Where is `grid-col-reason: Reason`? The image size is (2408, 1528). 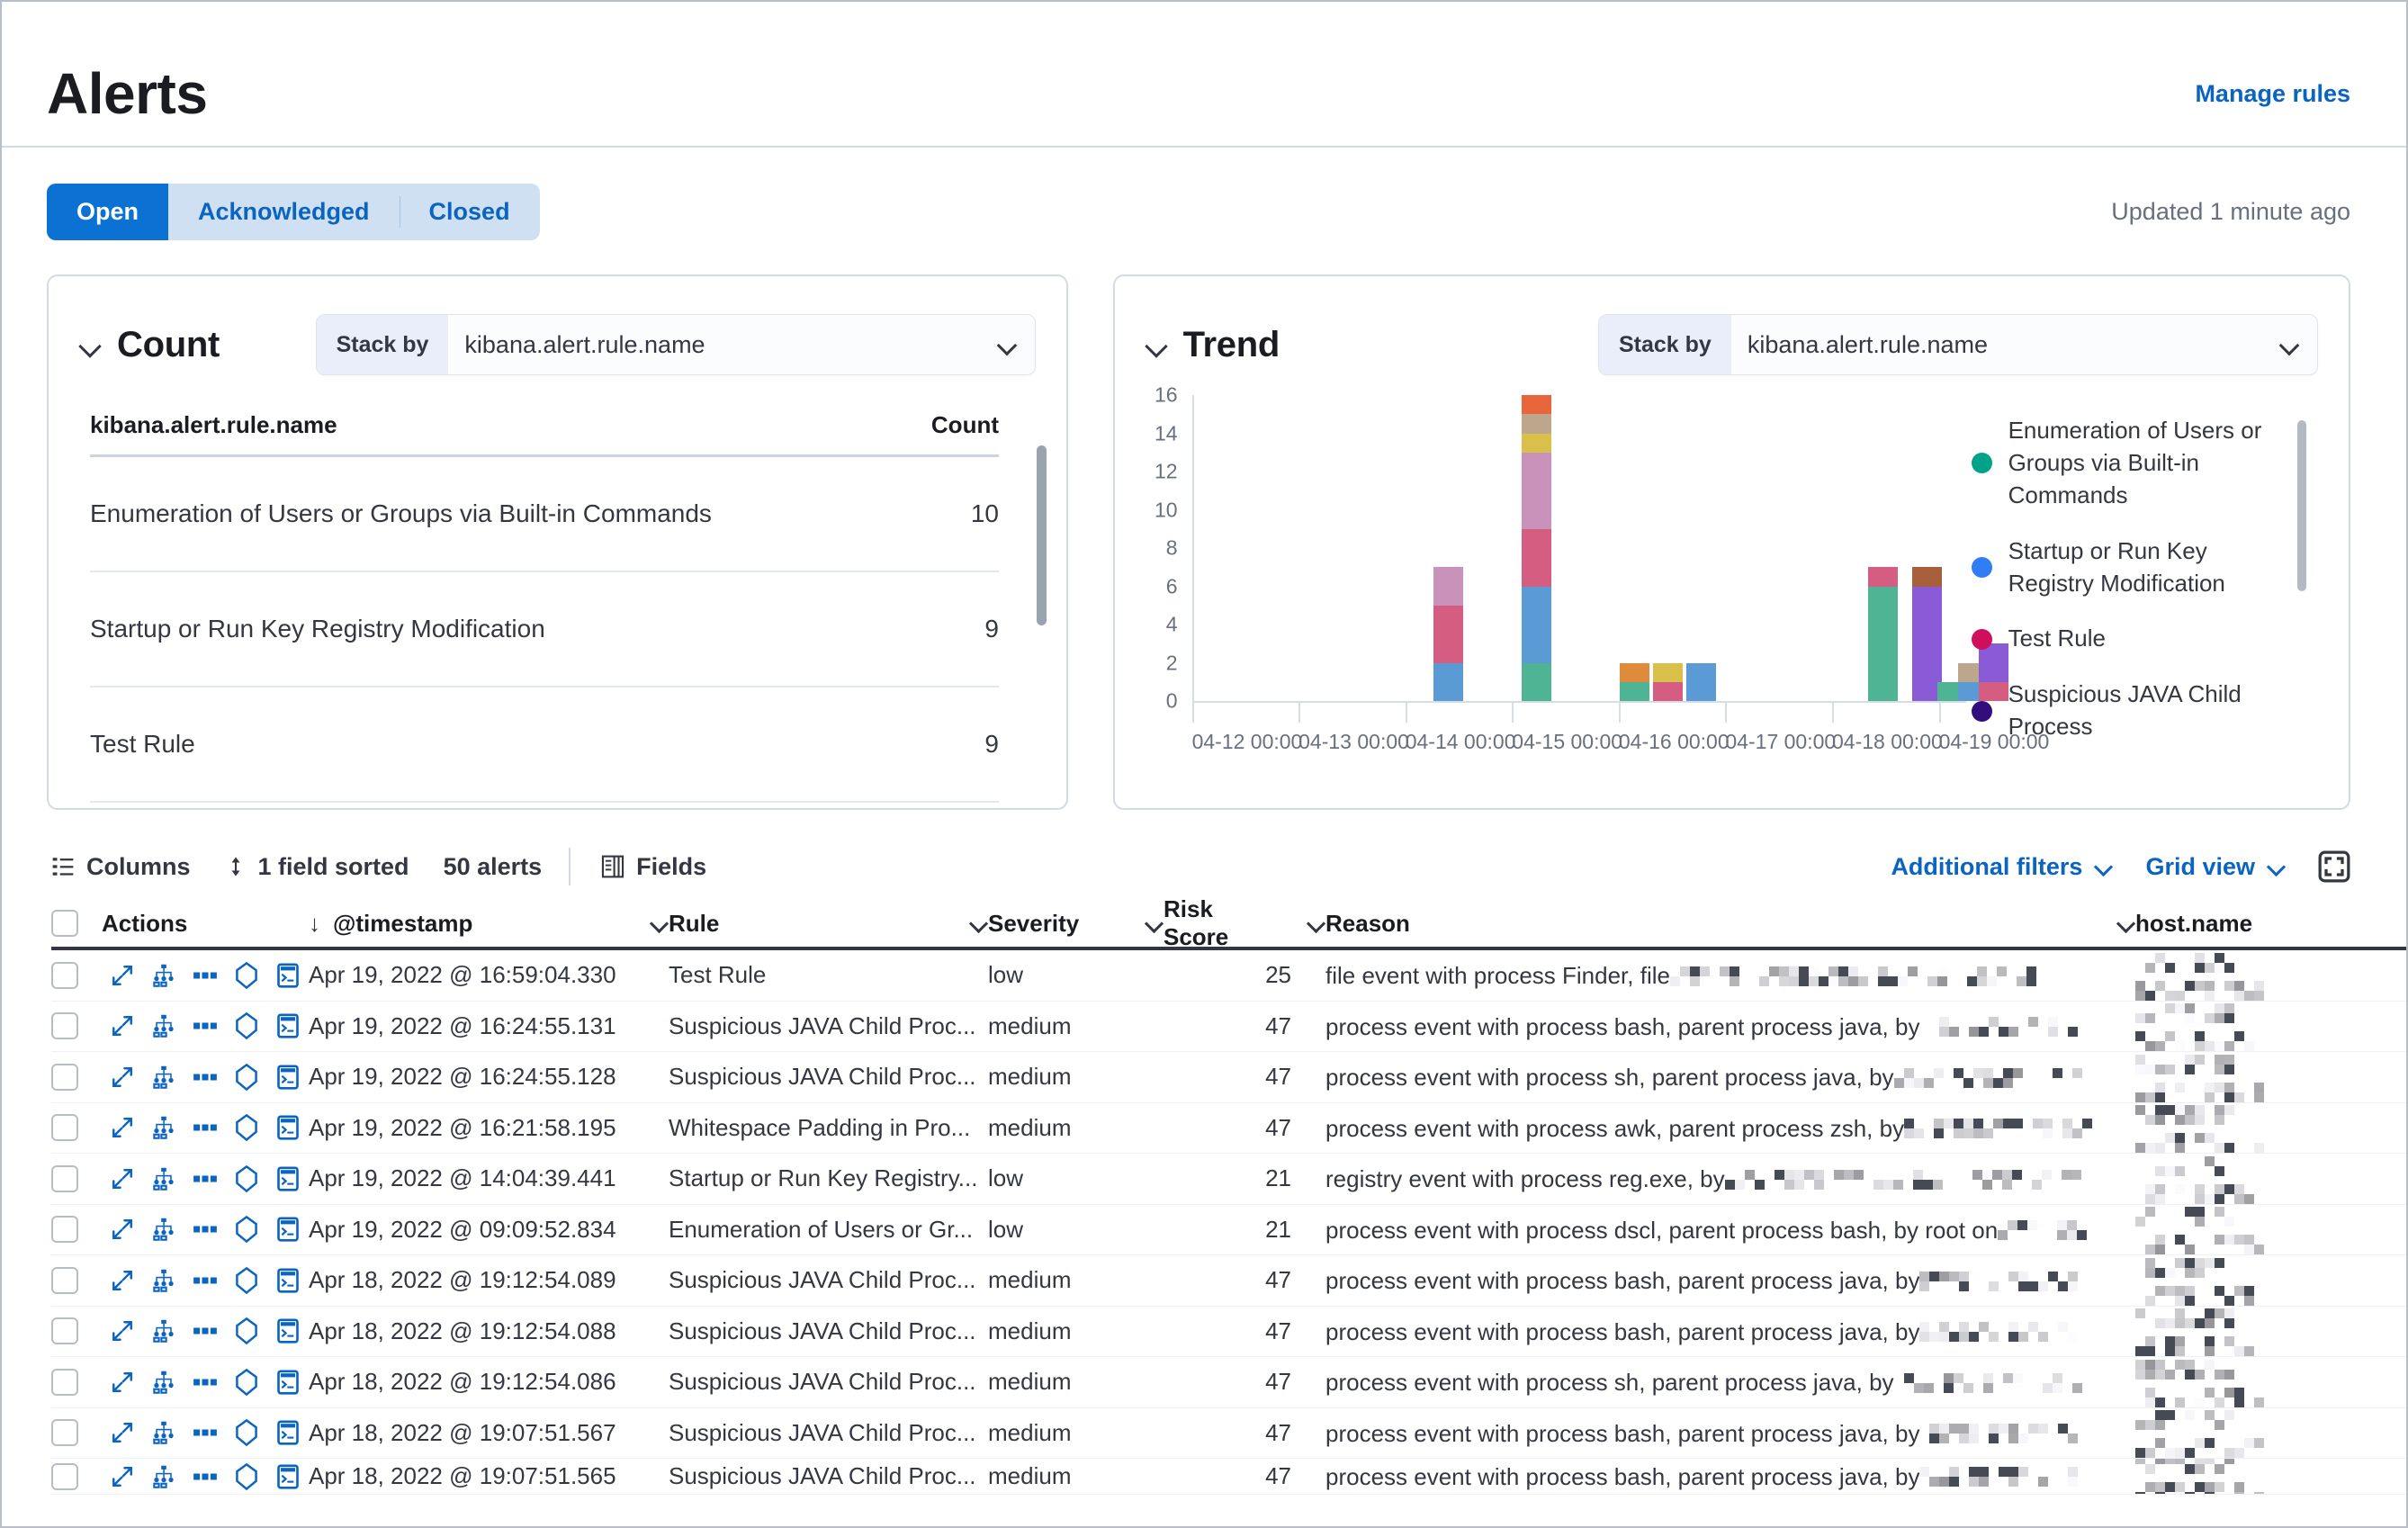 grid-col-reason: Reason is located at coordinates (1730, 924).